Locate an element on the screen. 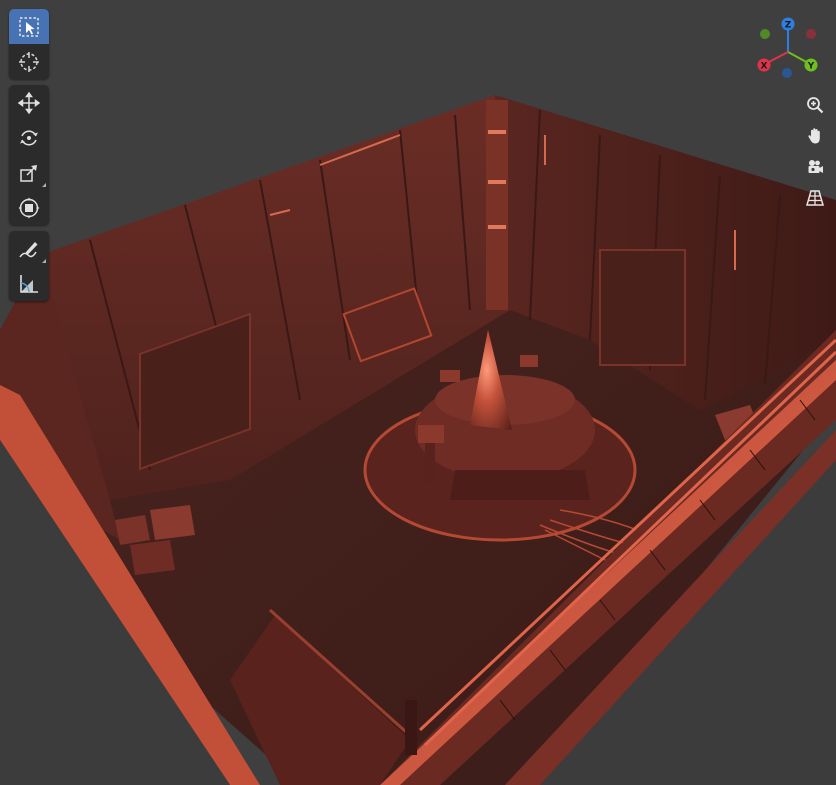 The height and width of the screenshot is (785, 836). camera-icon is located at coordinates (815, 166).